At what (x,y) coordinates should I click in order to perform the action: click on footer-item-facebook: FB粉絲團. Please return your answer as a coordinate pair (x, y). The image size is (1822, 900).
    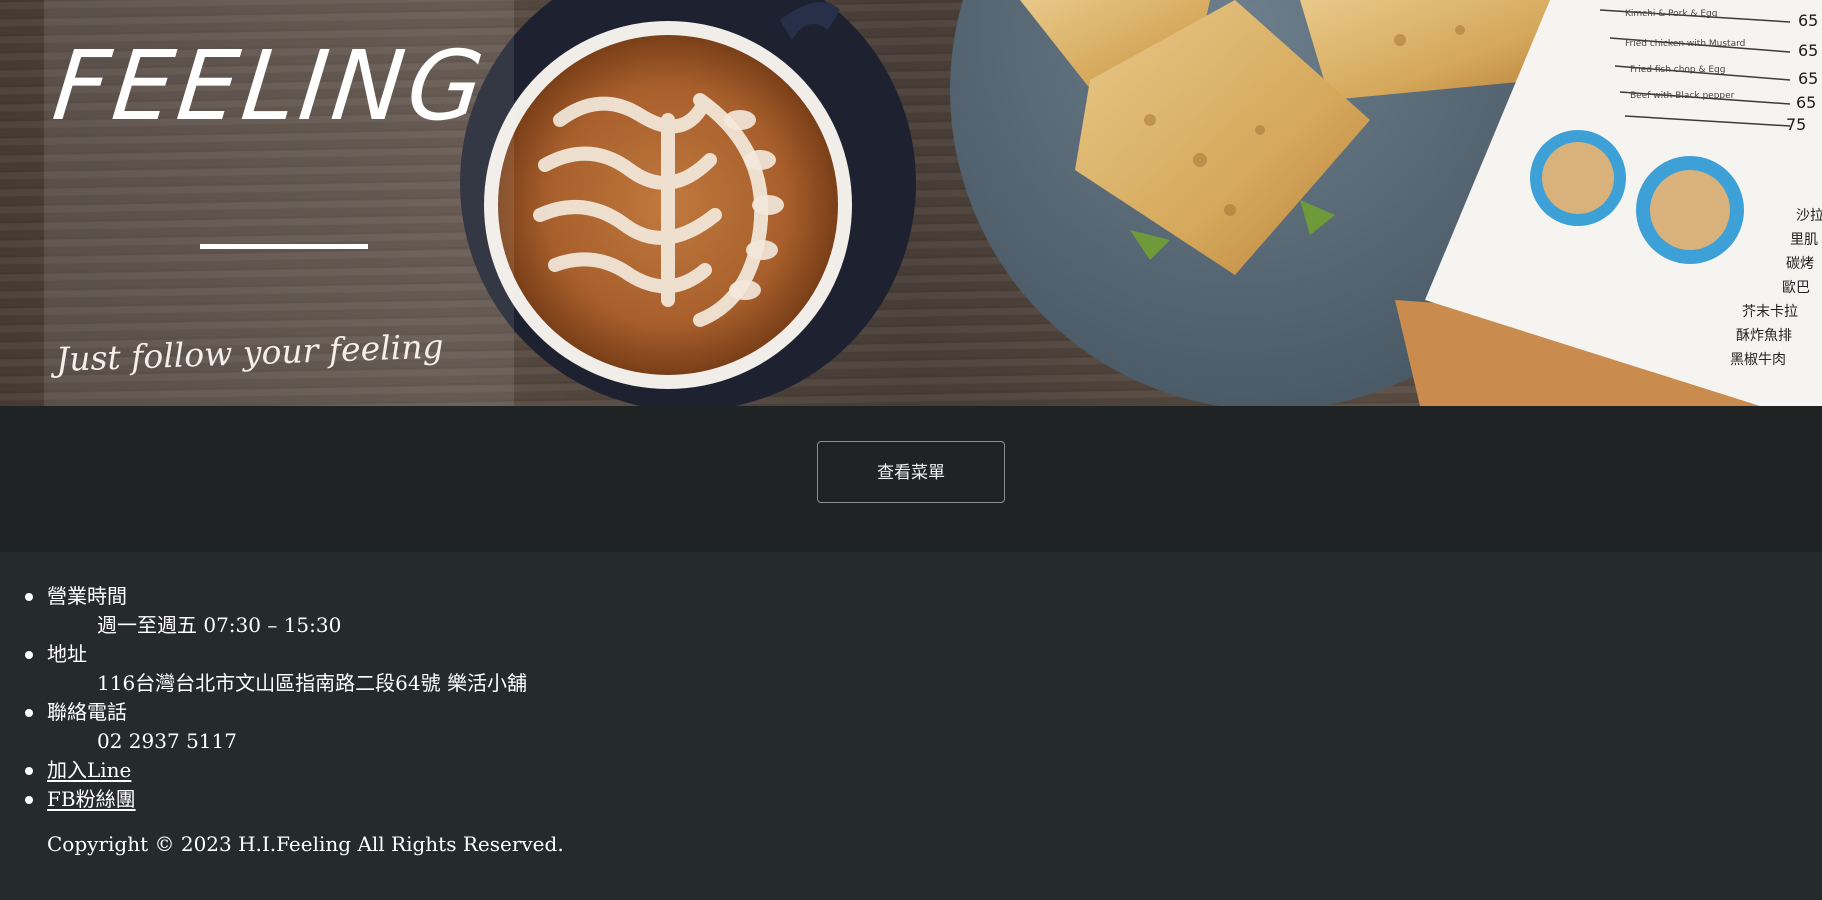
    Looking at the image, I should click on (263, 799).